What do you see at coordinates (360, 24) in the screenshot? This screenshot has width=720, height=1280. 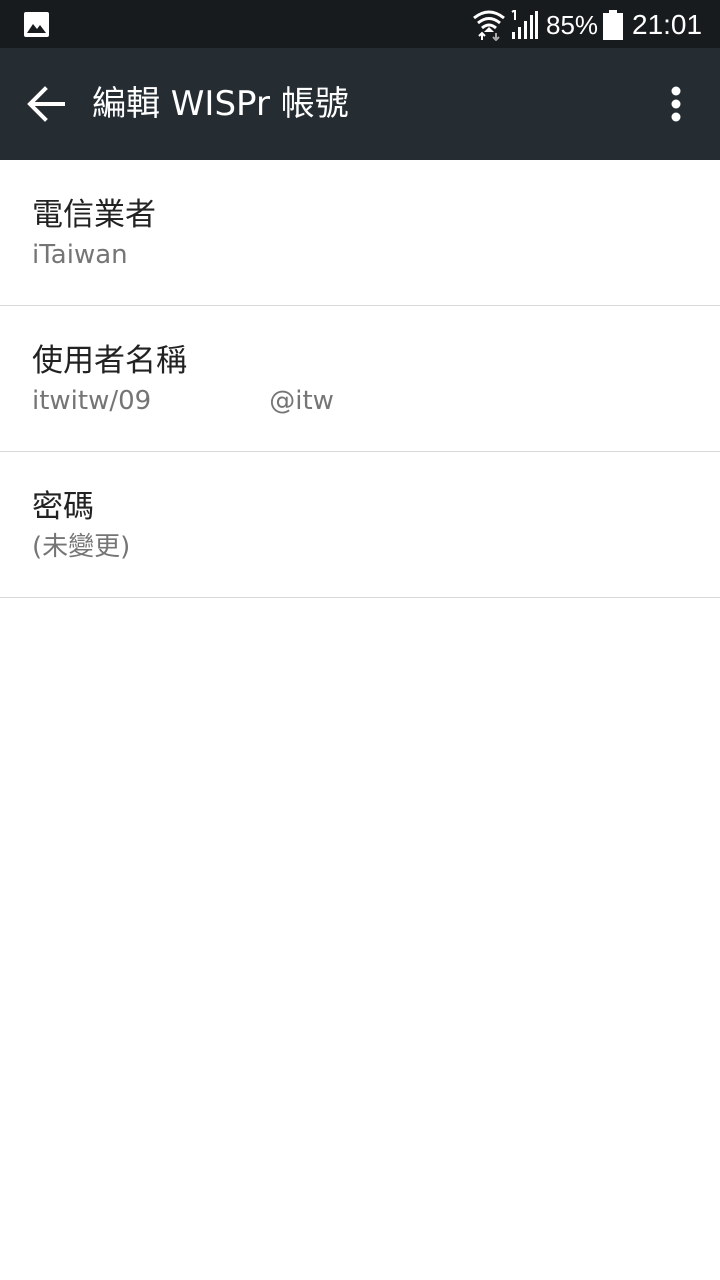 I see `status-bar: 85% 21:01` at bounding box center [360, 24].